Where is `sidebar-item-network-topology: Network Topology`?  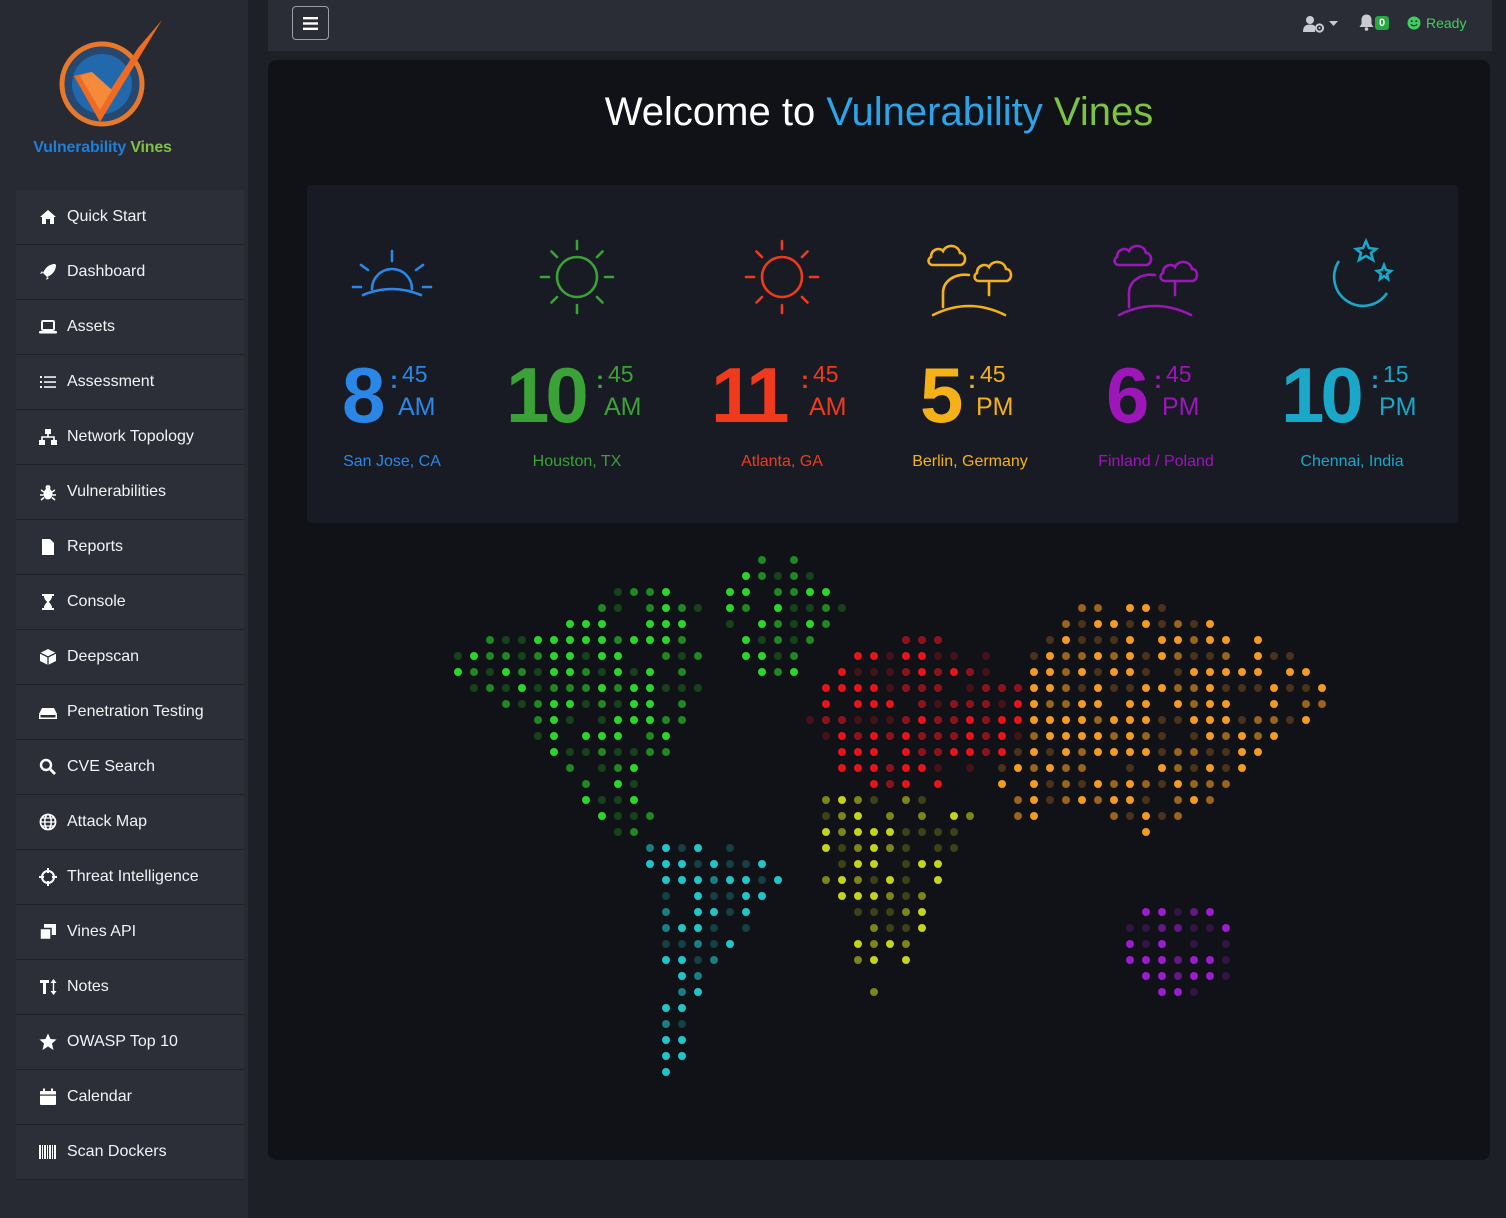
sidebar-item-network-topology: Network Topology is located at coordinates (130, 437).